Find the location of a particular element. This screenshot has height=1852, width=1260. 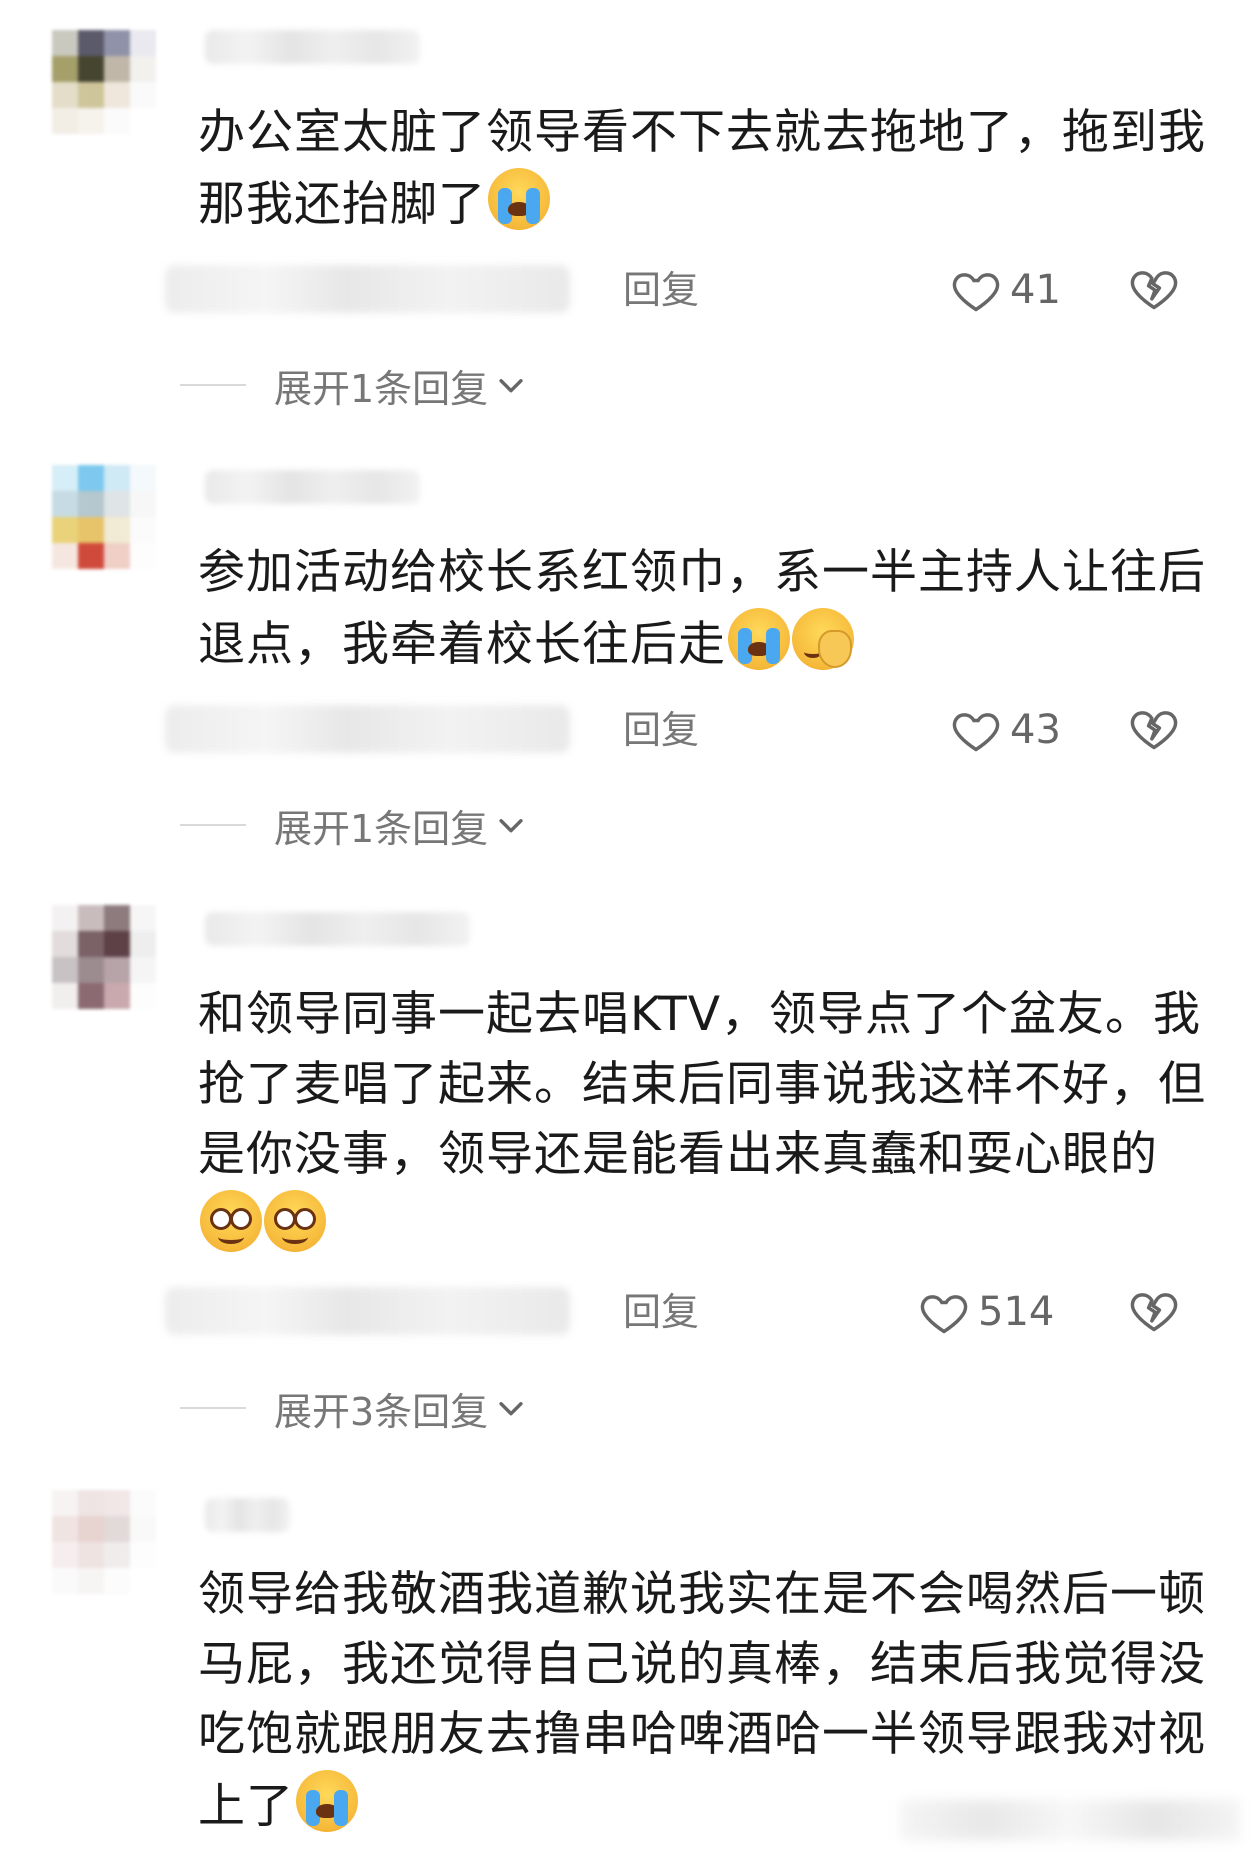

expand-replies-label: 展开3条回复 is located at coordinates (381, 1411).